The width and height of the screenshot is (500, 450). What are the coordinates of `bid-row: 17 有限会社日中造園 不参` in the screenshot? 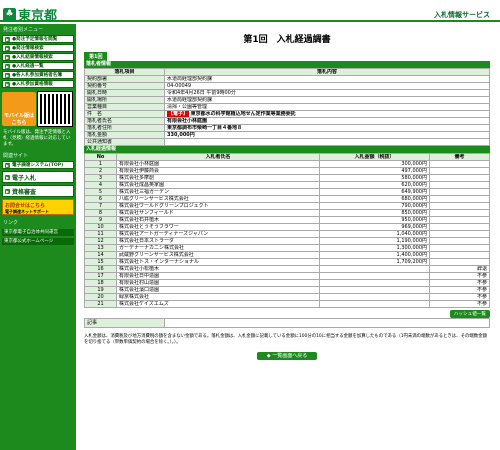 It's located at (287, 276).